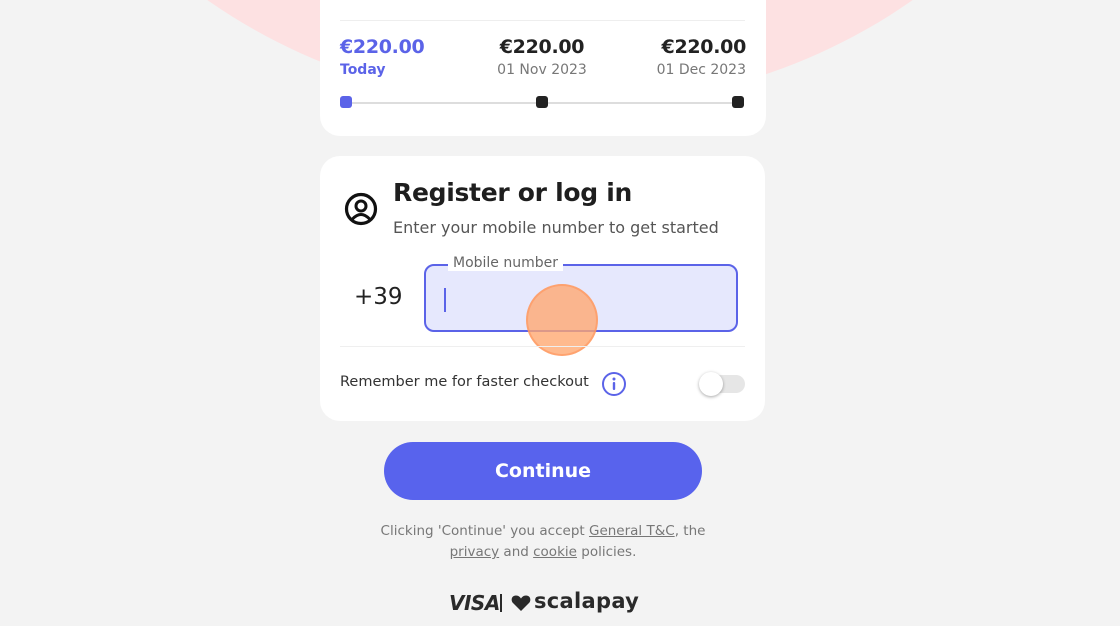 The height and width of the screenshot is (626, 1120). What do you see at coordinates (521, 603) in the screenshot?
I see `heart-icon` at bounding box center [521, 603].